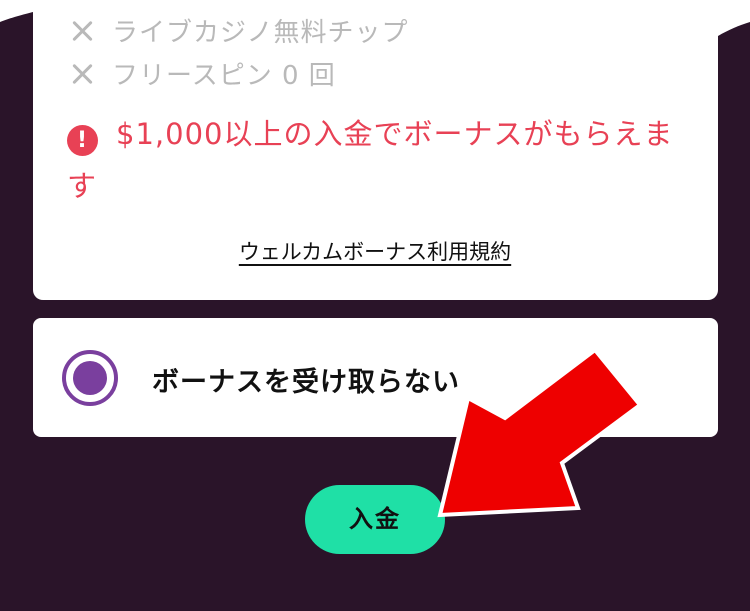 The image size is (750, 611). Describe the element at coordinates (540, 432) in the screenshot. I see `red-arrow-icon` at that location.